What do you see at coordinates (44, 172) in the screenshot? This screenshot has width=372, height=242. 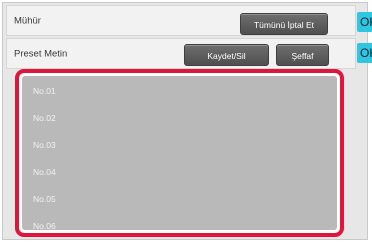 I see `preset-item-04: No.04` at bounding box center [44, 172].